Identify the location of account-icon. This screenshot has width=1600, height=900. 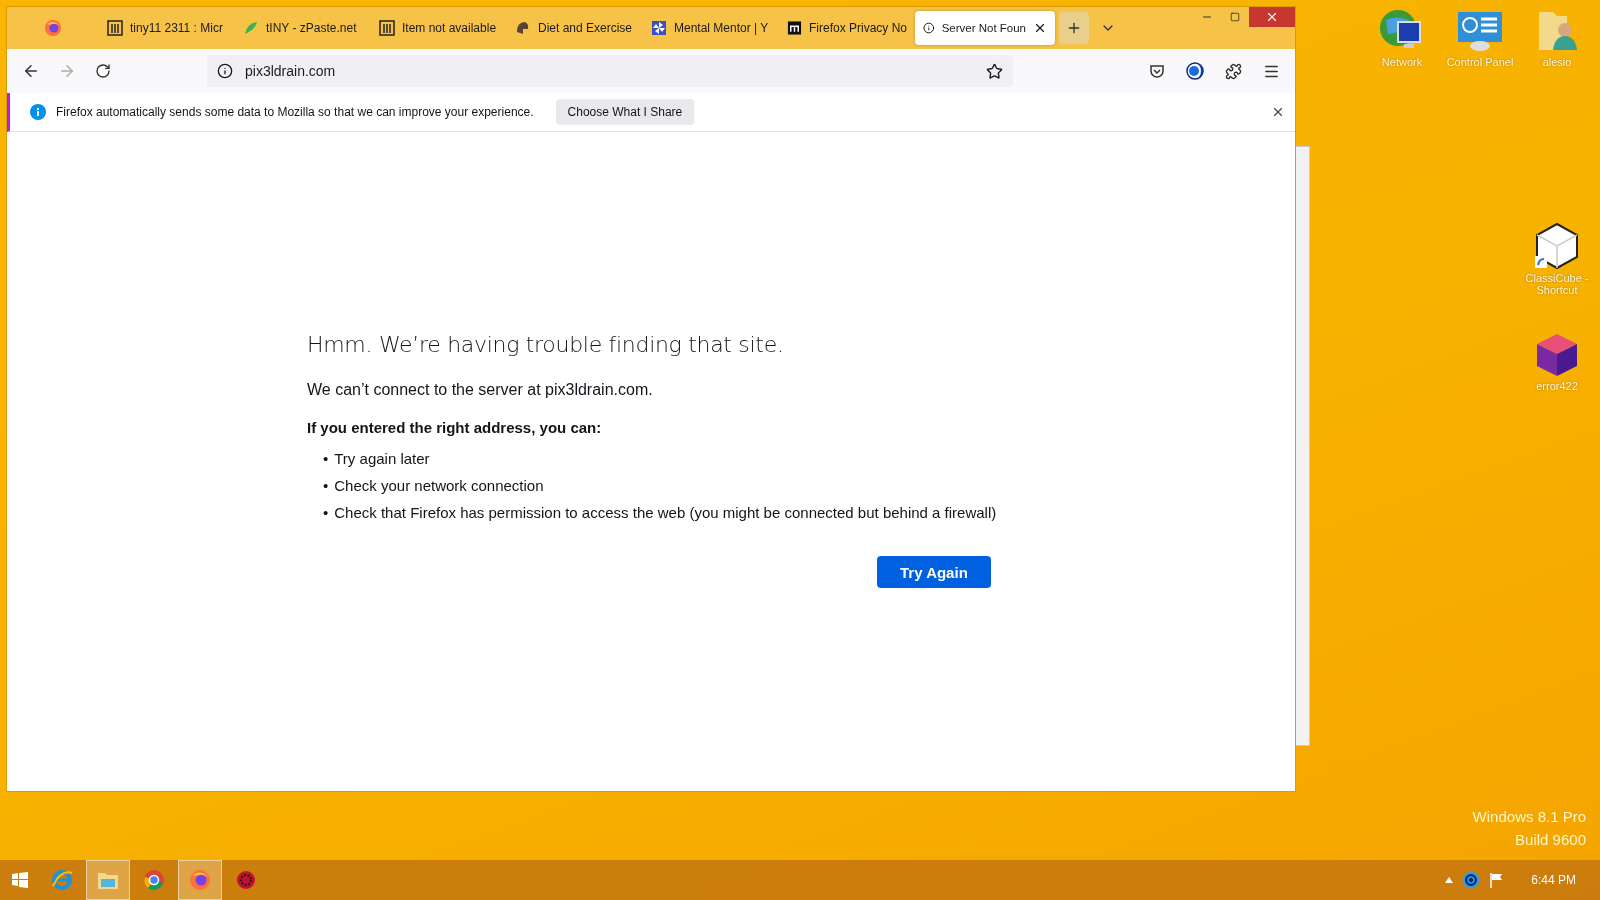
(1195, 71).